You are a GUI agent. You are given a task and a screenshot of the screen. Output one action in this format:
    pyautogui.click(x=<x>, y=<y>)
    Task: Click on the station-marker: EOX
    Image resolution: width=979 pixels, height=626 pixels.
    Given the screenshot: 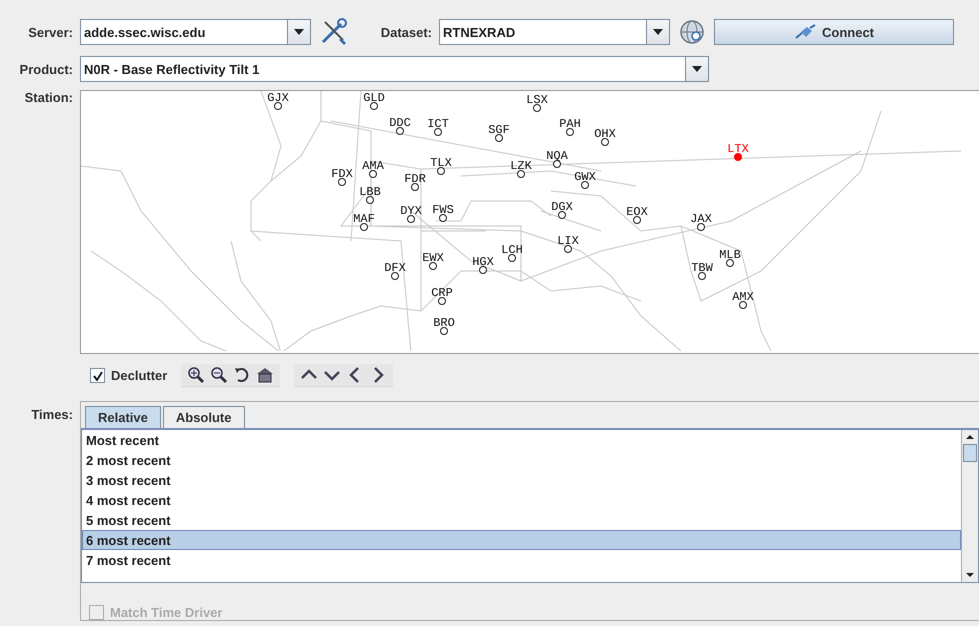 What is the action you would take?
    pyautogui.click(x=637, y=215)
    